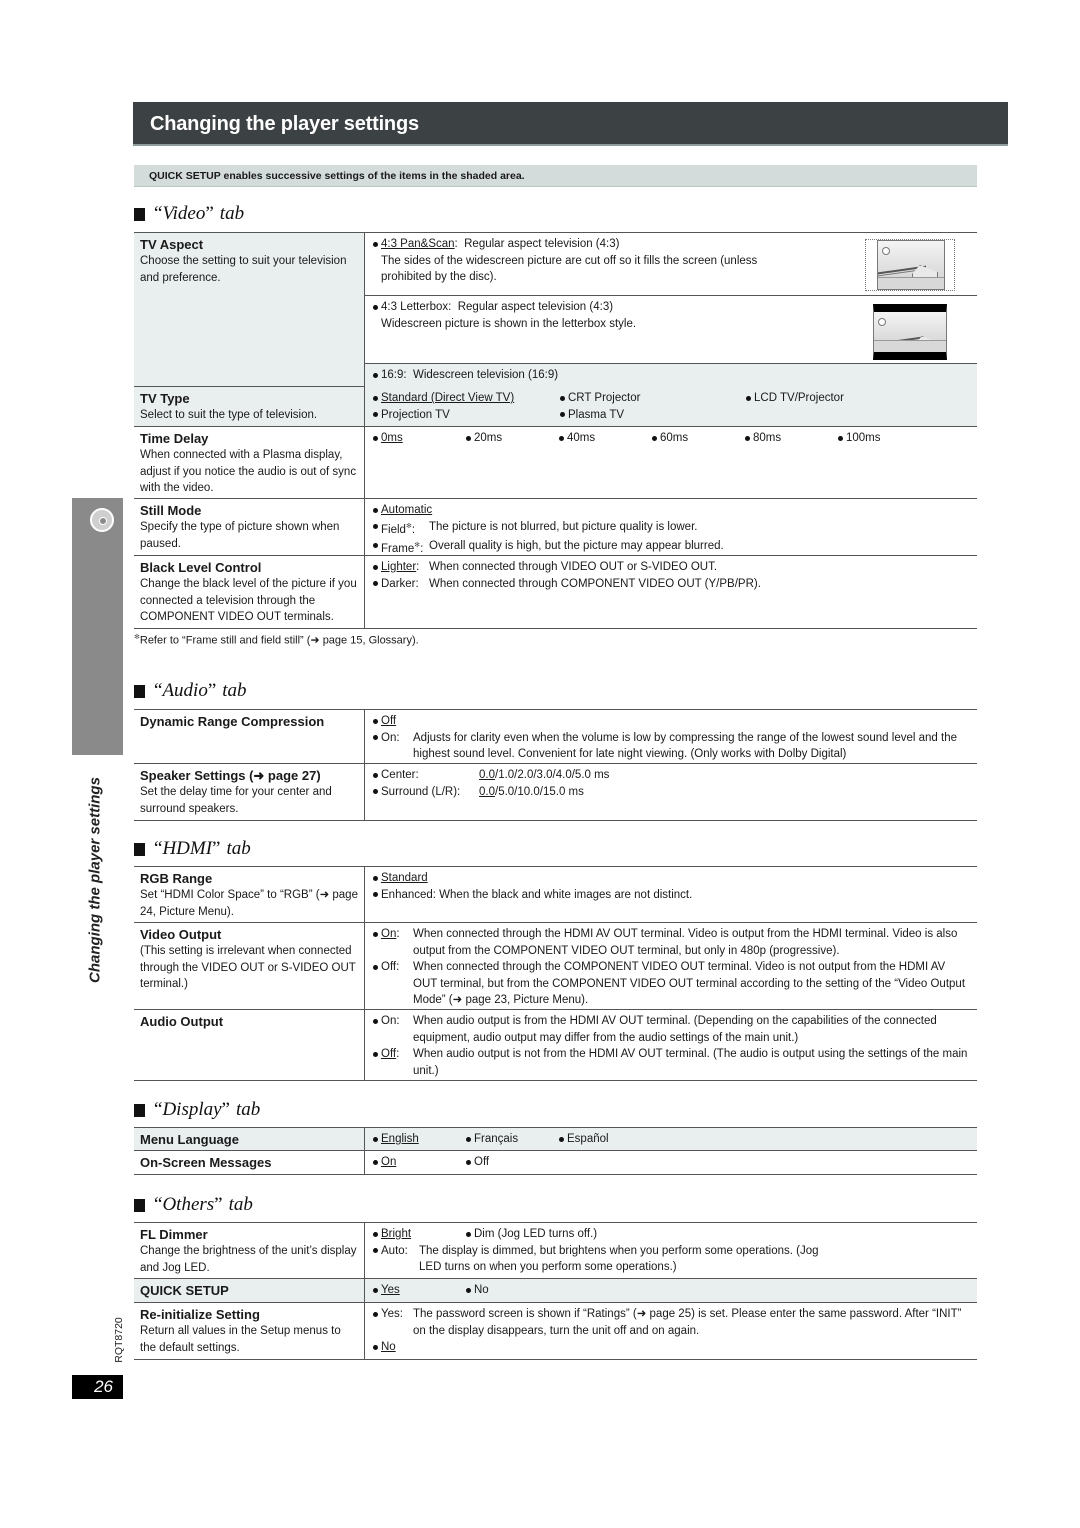 The image size is (1080, 1528). Describe the element at coordinates (671, 510) in the screenshot. I see `option-automatic: Automatic` at that location.